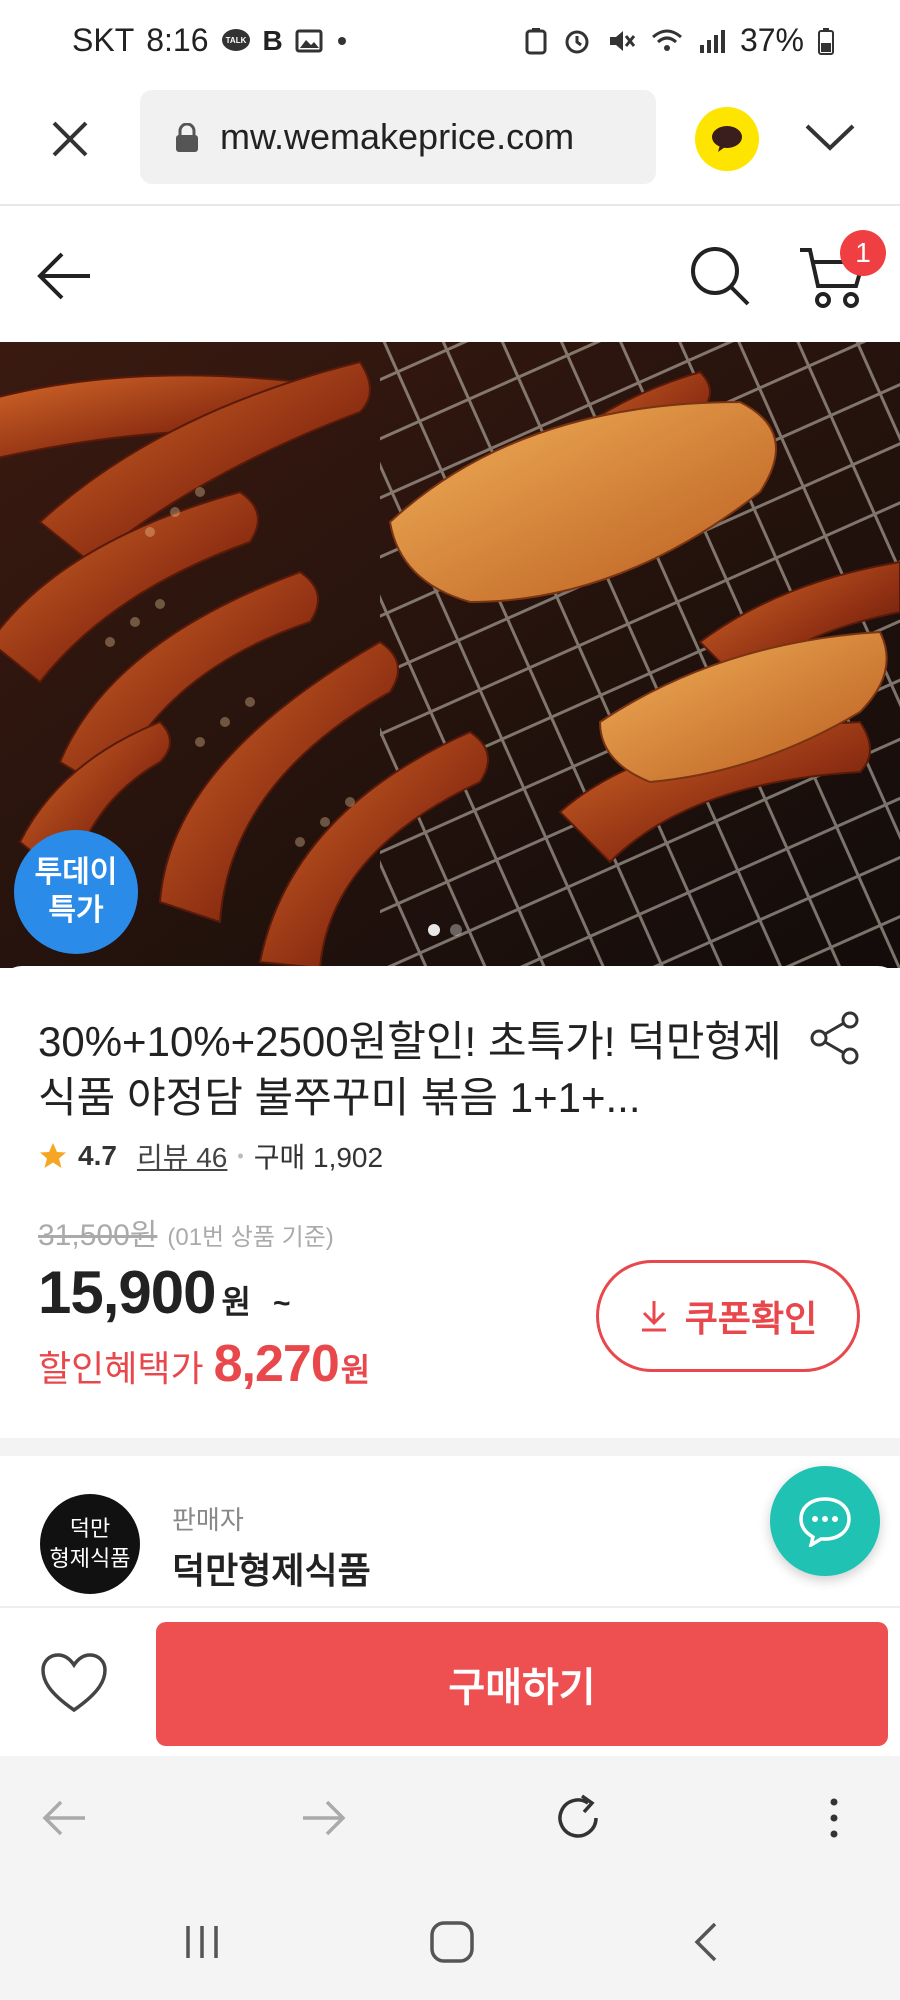 The width and height of the screenshot is (900, 2000). What do you see at coordinates (450, 1818) in the screenshot?
I see `browser-toolbar` at bounding box center [450, 1818].